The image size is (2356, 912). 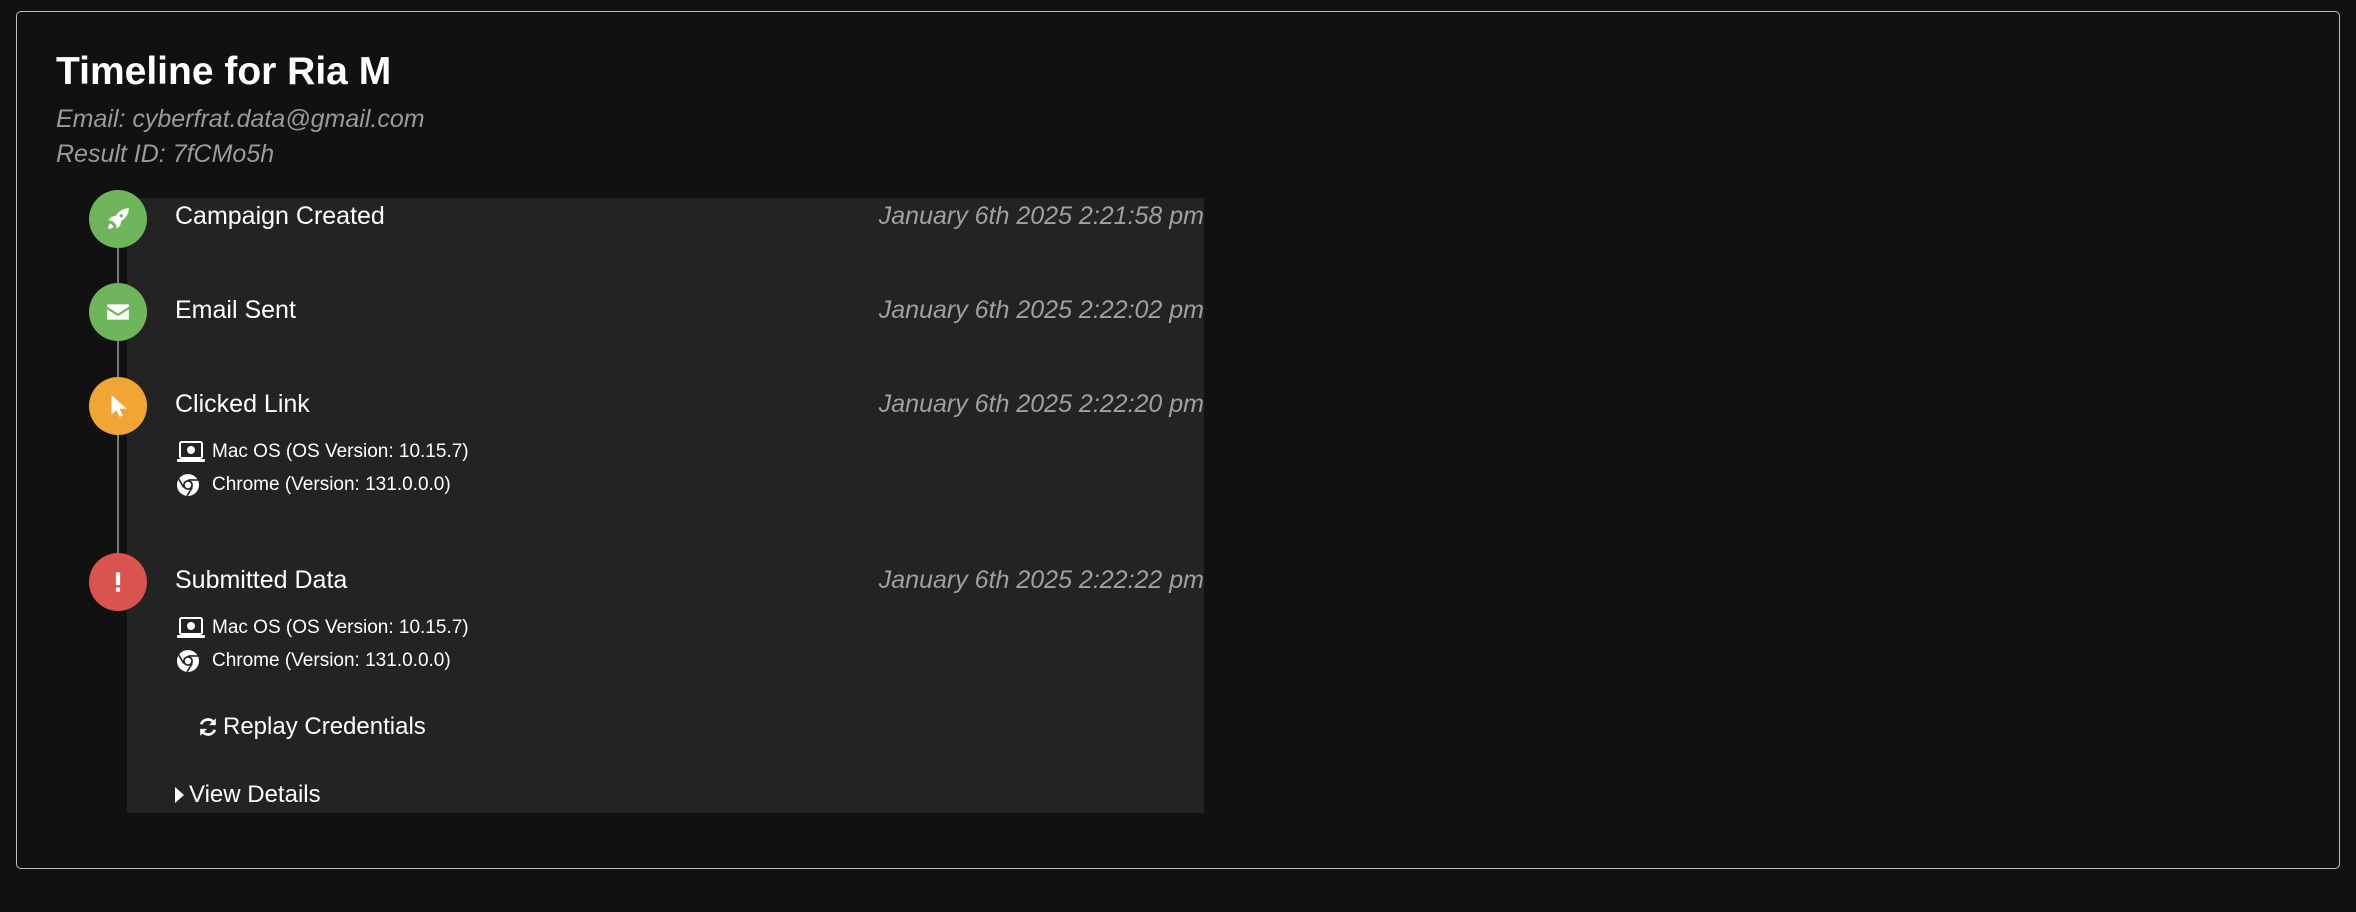 What do you see at coordinates (224, 71) in the screenshot?
I see `page-title: Timeline for Ria M` at bounding box center [224, 71].